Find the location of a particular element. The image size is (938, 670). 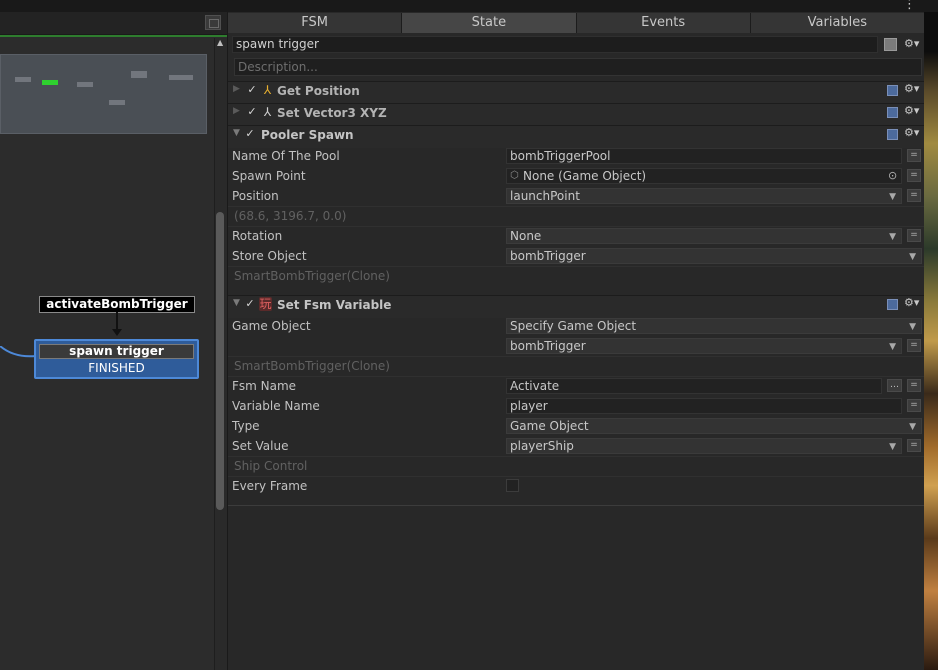

more-options-icon: ⋮ is located at coordinates (909, 6).